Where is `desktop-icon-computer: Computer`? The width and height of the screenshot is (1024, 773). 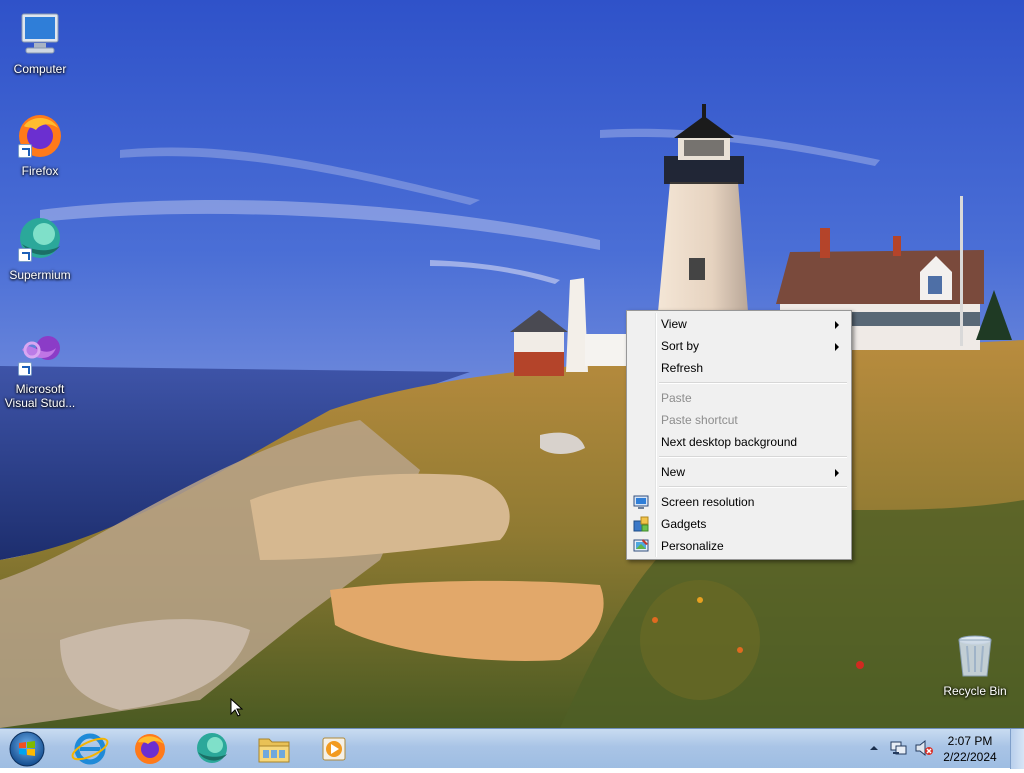
desktop-icon-computer: Computer is located at coordinates (40, 43).